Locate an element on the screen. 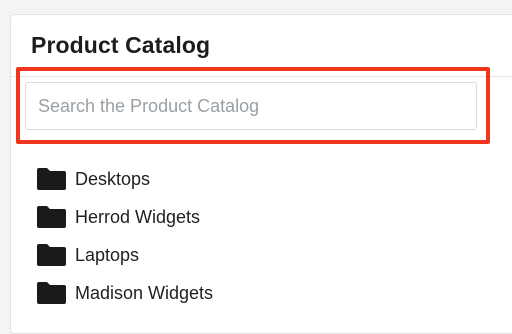  tree-item-desktops: Desktops is located at coordinates (124, 179).